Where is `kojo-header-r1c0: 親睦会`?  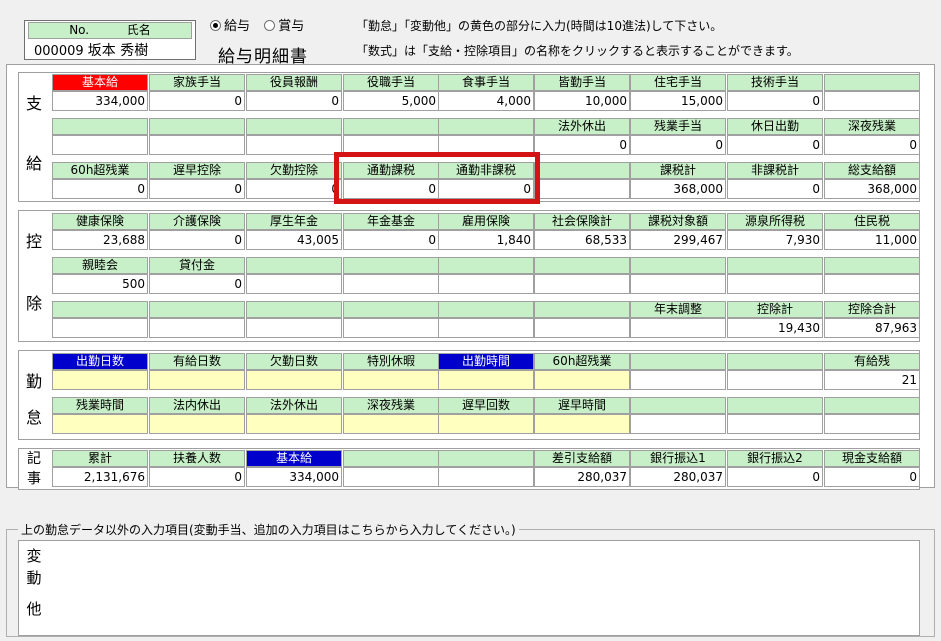 kojo-header-r1c0: 親睦会 is located at coordinates (100, 265).